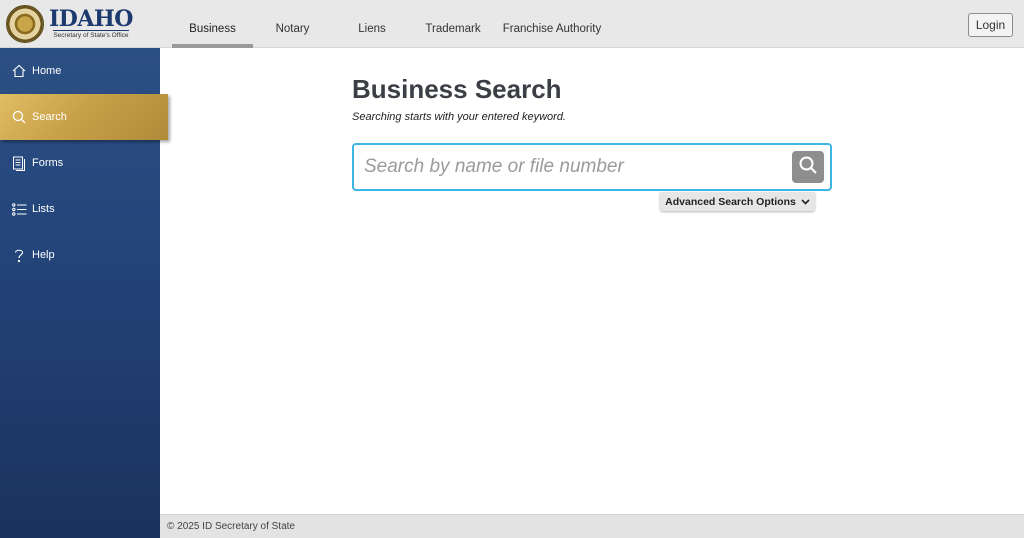  I want to click on sidebar-item-label: Lists, so click(43, 209).